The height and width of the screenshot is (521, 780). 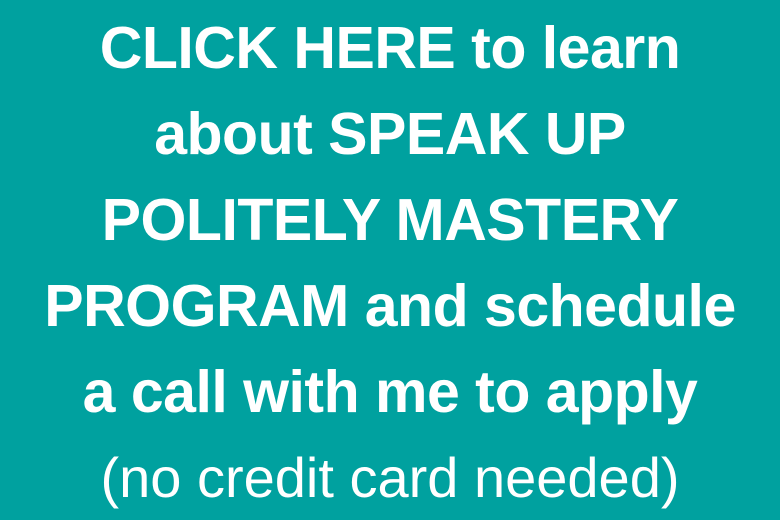 I want to click on cta-line-3: POLITELY MASTERY, so click(x=390, y=220).